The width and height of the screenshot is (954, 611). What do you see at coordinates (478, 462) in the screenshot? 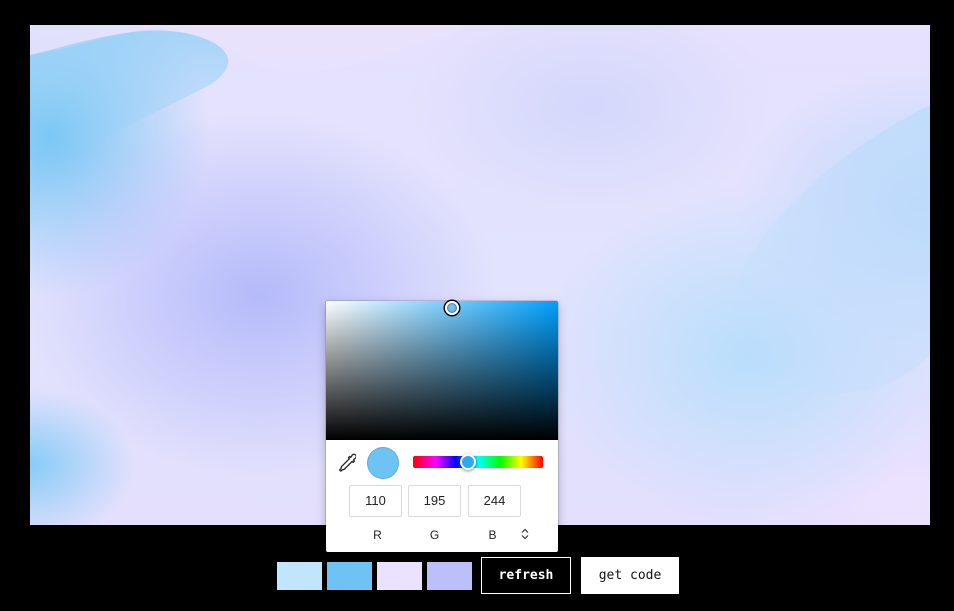
I see `hue-slider` at bounding box center [478, 462].